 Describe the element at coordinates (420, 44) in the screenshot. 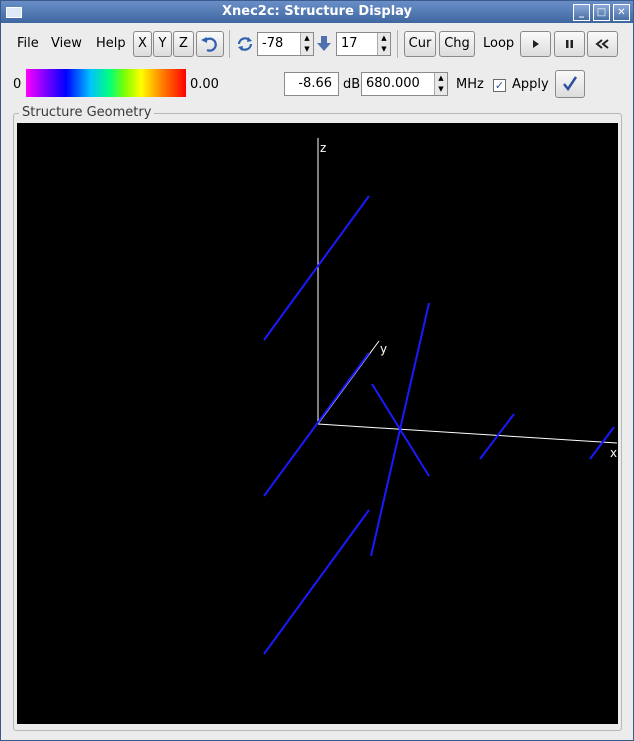

I see `currents-button: Cur` at that location.